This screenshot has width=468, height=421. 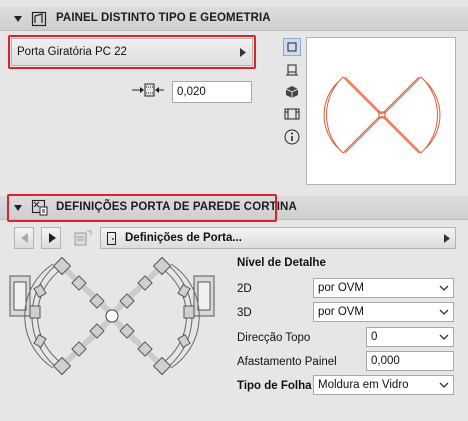 I want to click on leaf-type-label: Tipo de Folha, so click(x=274, y=386).